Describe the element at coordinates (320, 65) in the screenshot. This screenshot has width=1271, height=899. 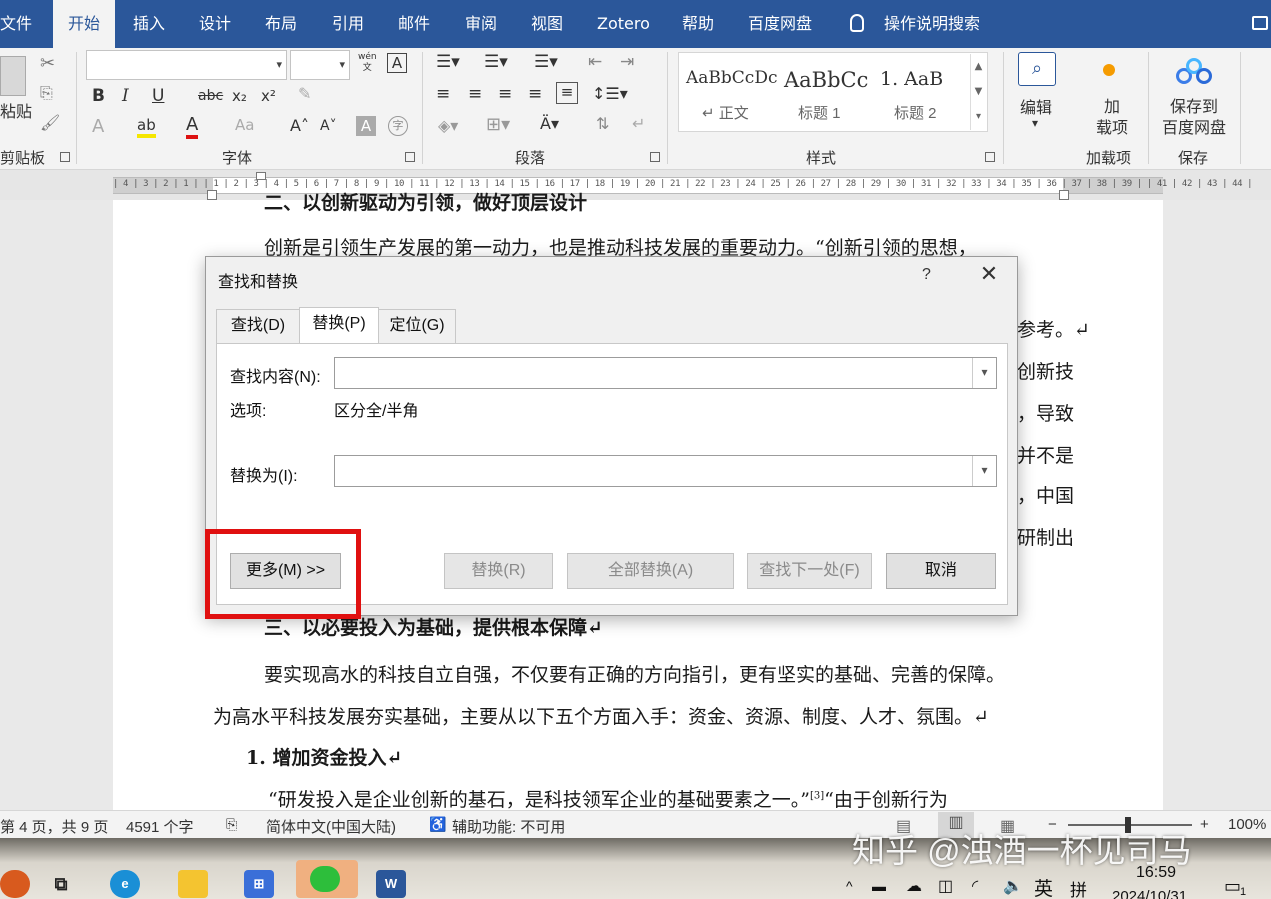
I see `font-size-combo: ▾` at that location.